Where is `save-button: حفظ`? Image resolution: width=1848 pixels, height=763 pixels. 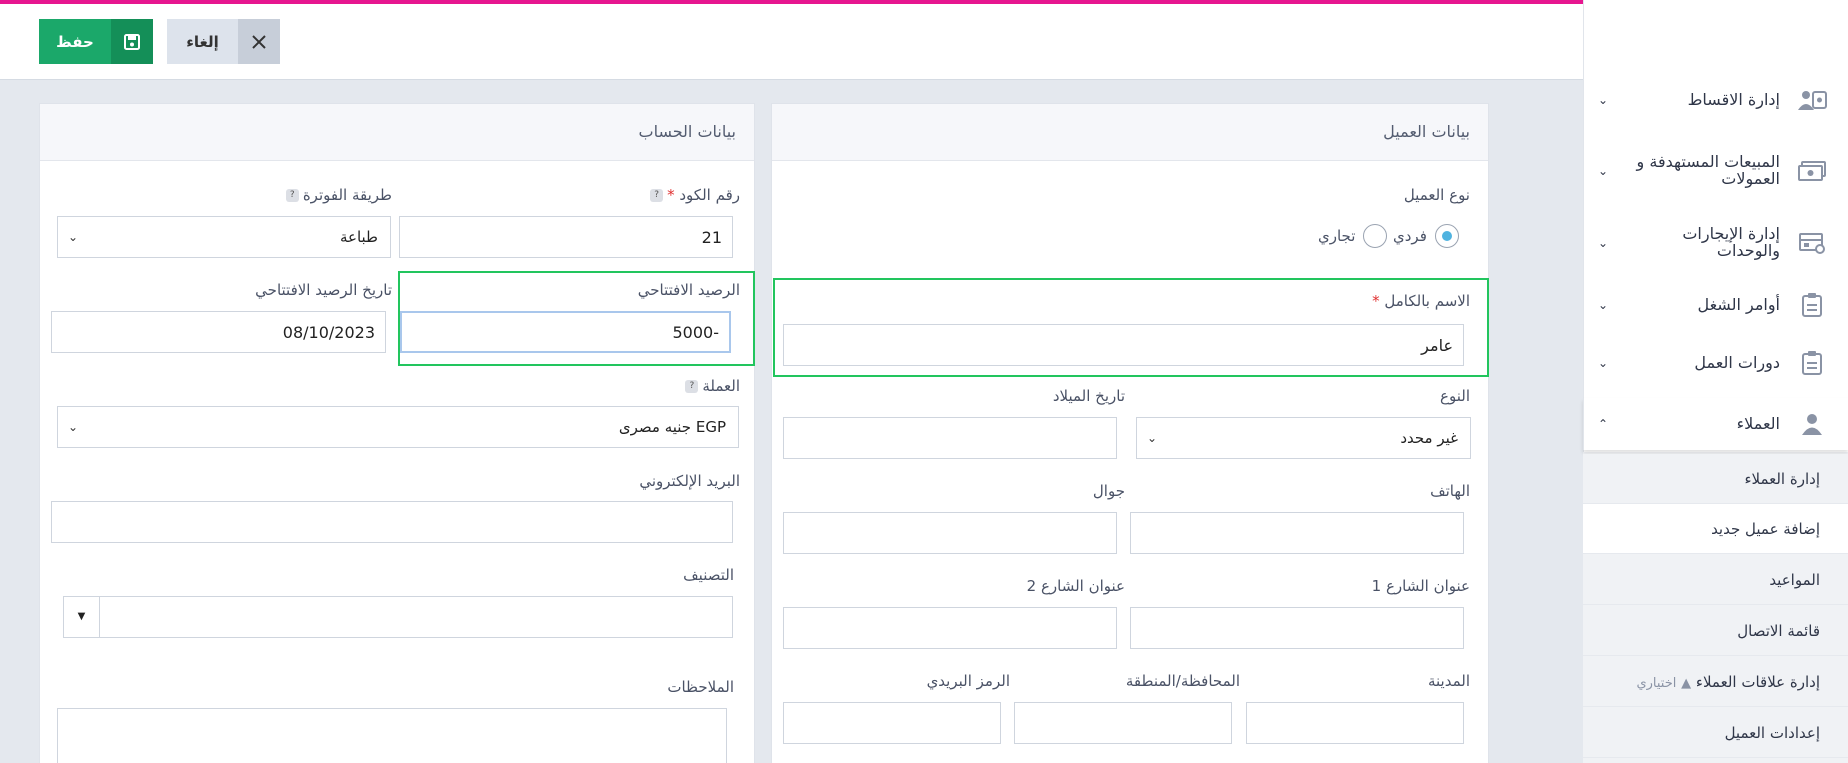
save-button: حفظ is located at coordinates (96, 41).